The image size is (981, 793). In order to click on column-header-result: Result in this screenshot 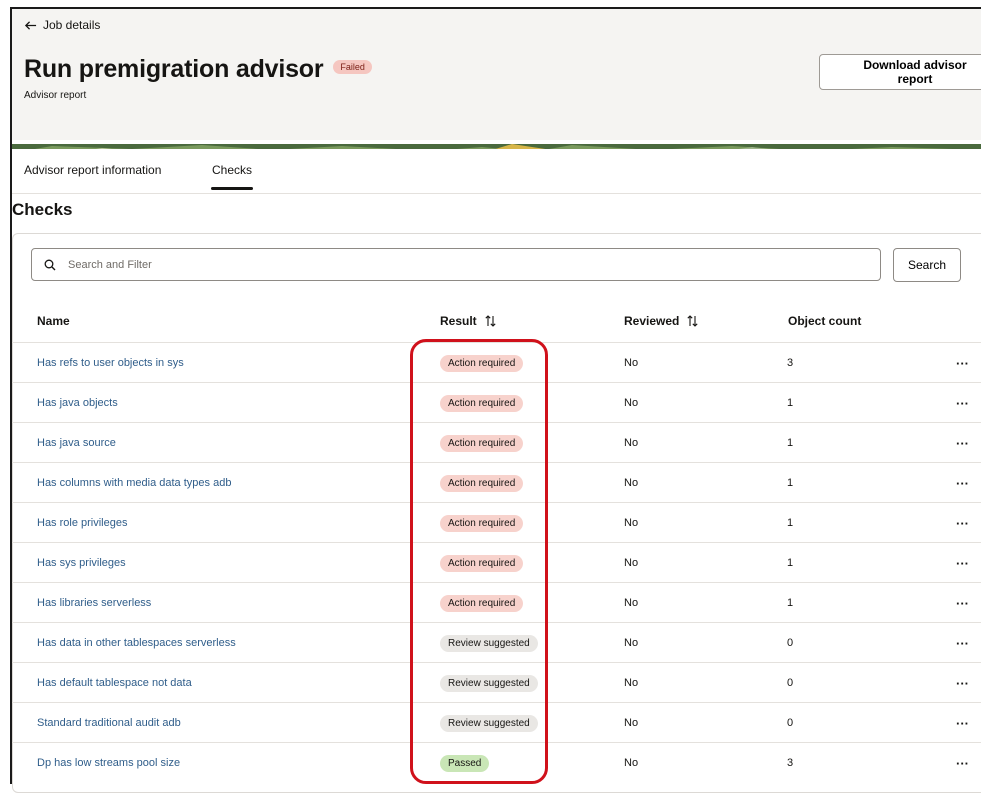, I will do `click(468, 321)`.